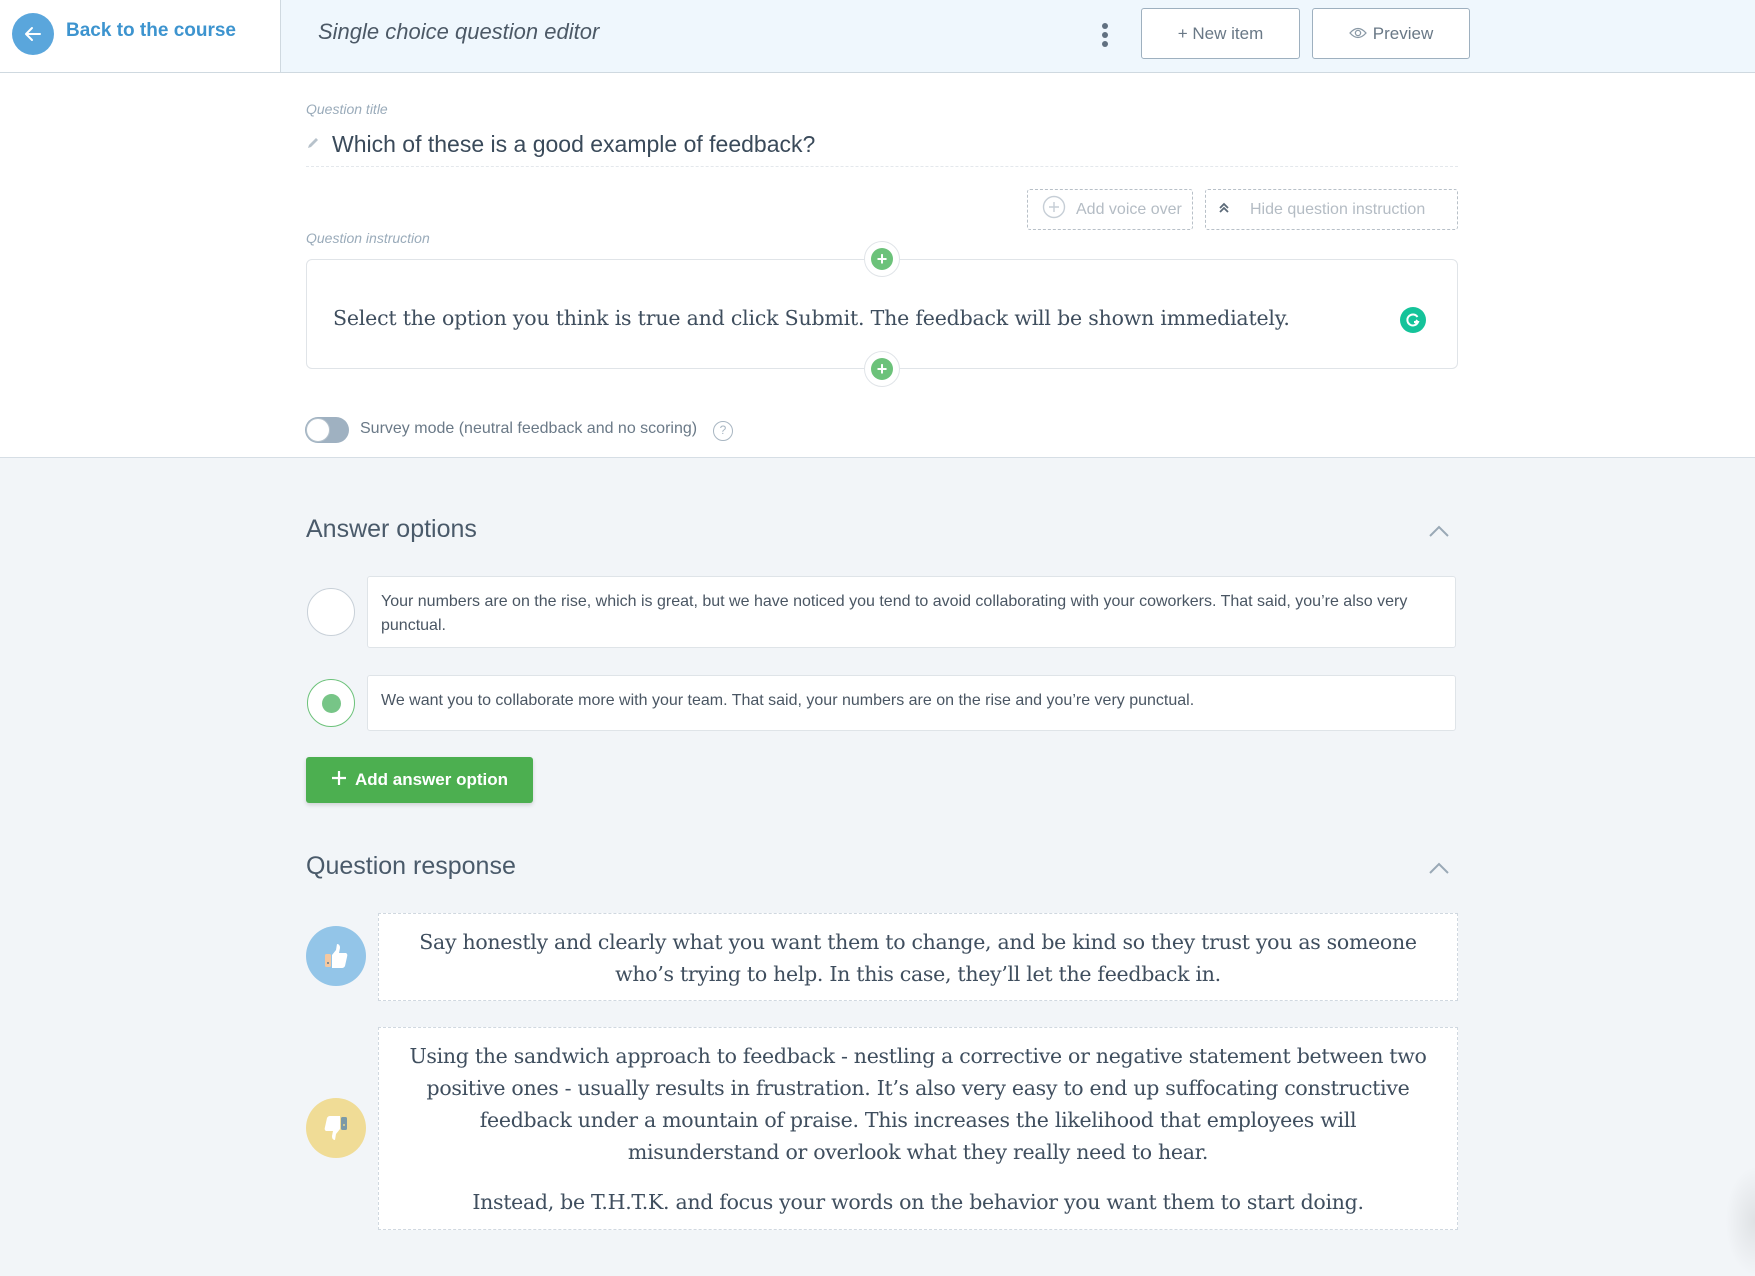 This screenshot has height=1276, width=1755. What do you see at coordinates (1105, 35) in the screenshot?
I see `more-options-icon` at bounding box center [1105, 35].